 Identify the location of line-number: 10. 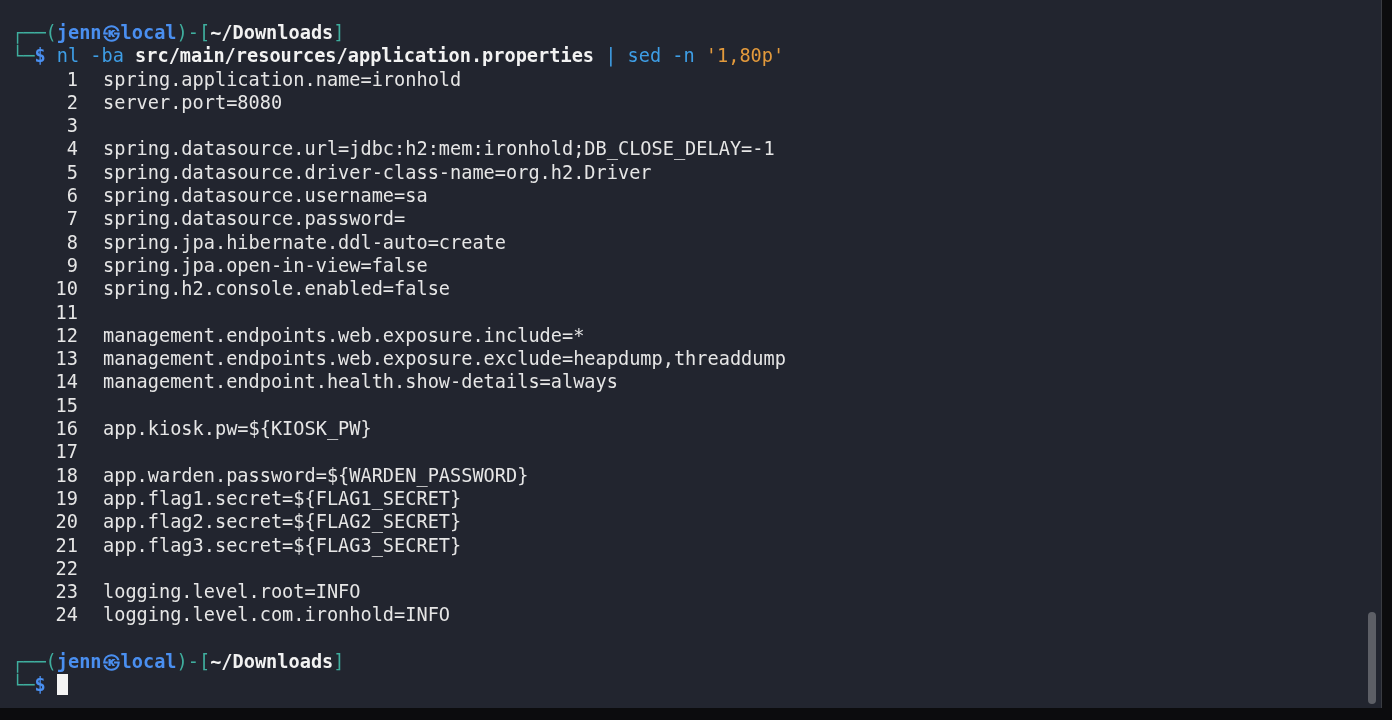
(66, 289).